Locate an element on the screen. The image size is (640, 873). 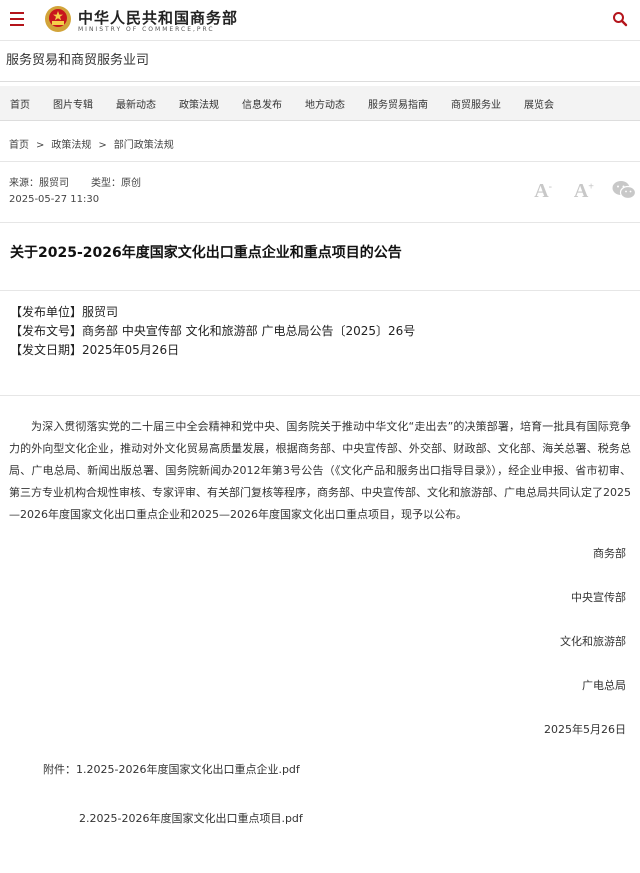
breadcrumb-dept-policy: 部门政策法规 is located at coordinates (144, 145).